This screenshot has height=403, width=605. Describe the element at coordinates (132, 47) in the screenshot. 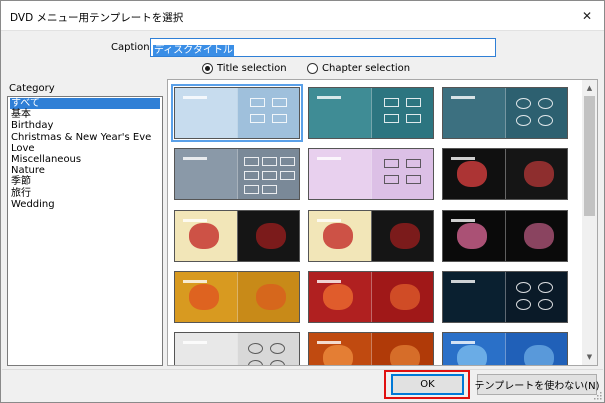

I see `caption-label: Caption:` at that location.